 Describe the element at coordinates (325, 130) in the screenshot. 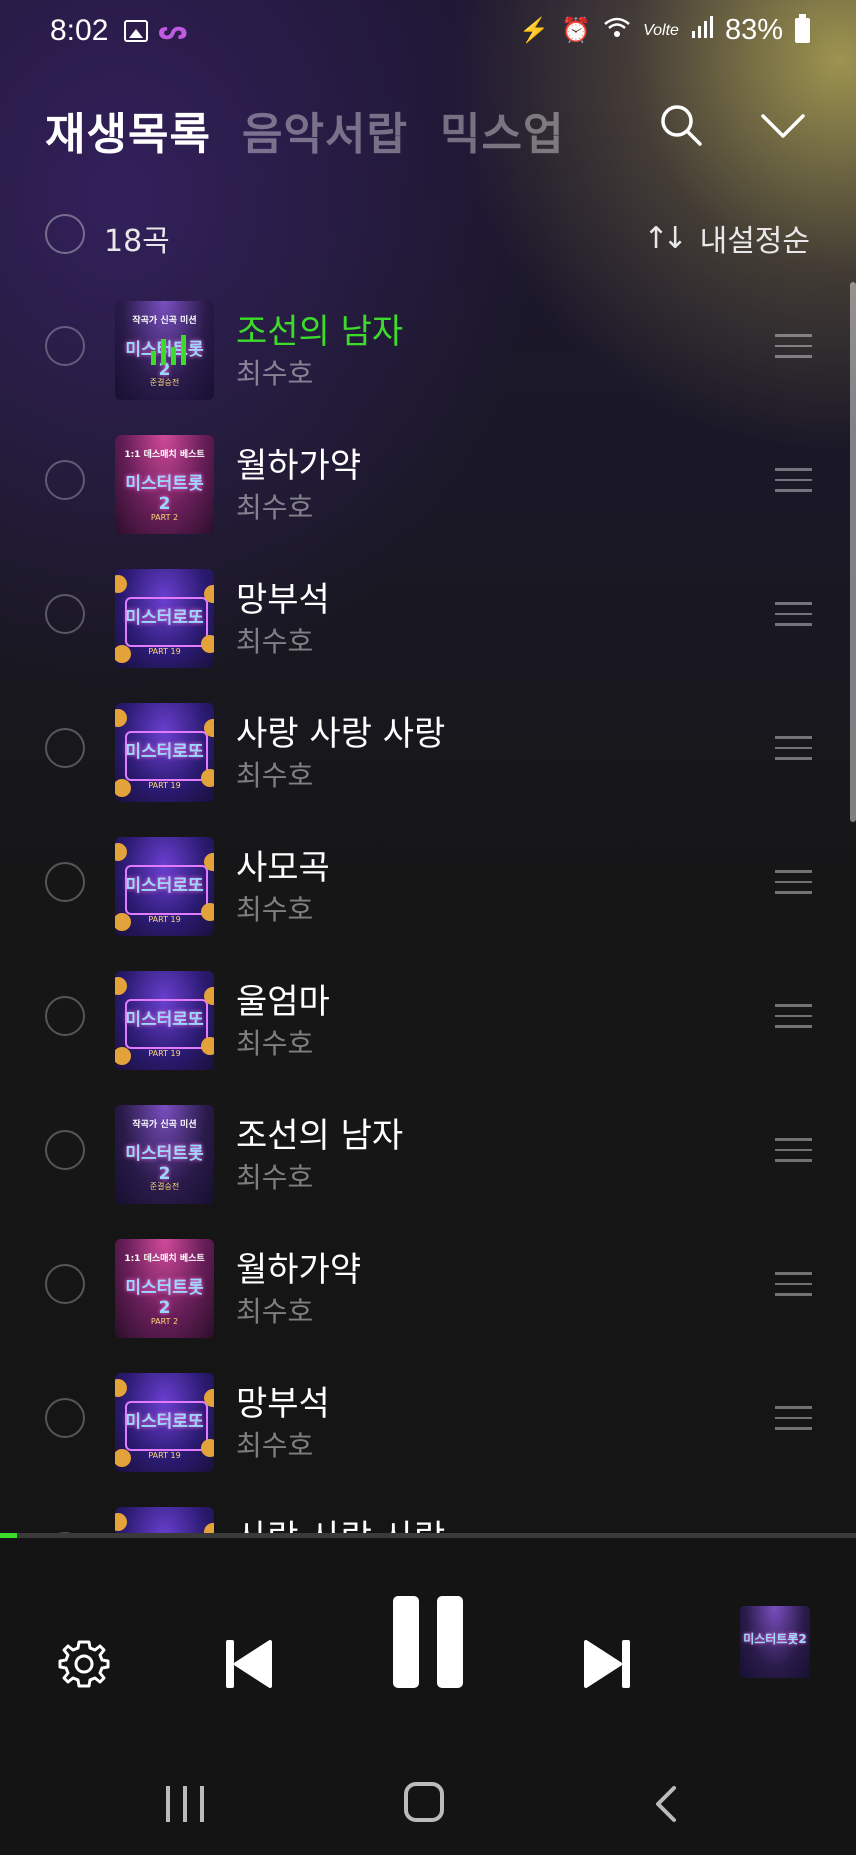

I see `tab-music-drawer: 음악서랍` at that location.